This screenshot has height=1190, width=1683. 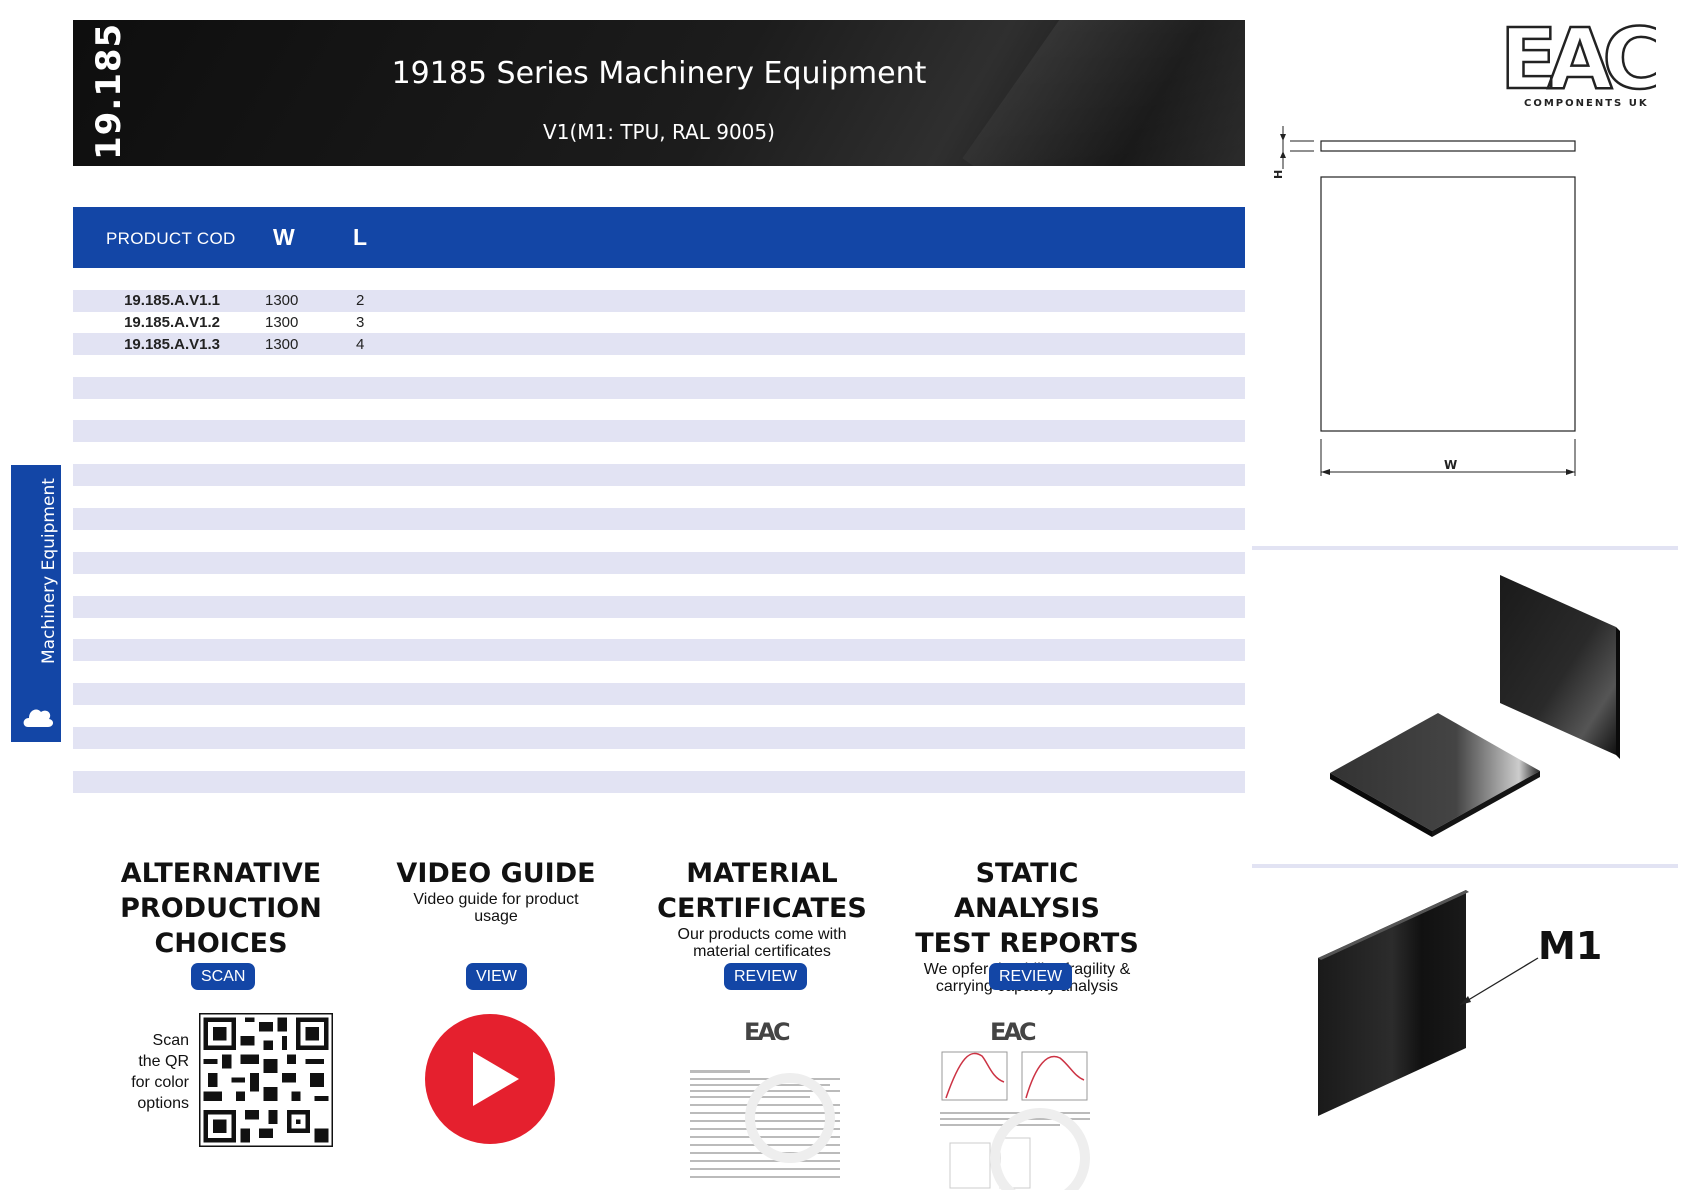 I want to click on series-code: 19.185.A, so click(x=109, y=80).